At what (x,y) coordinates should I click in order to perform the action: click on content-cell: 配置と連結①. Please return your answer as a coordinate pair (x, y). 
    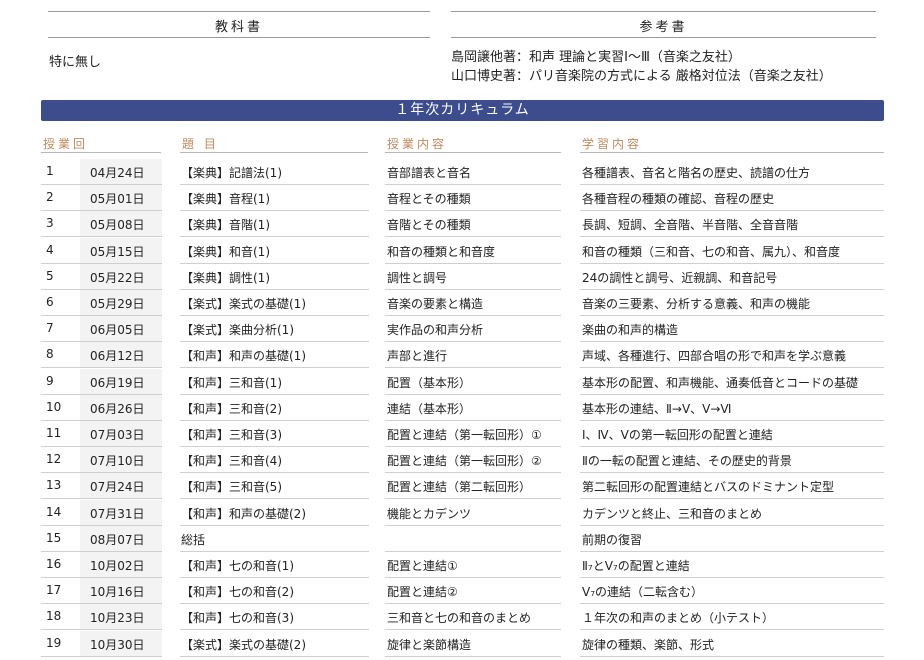
    Looking at the image, I should click on (422, 566).